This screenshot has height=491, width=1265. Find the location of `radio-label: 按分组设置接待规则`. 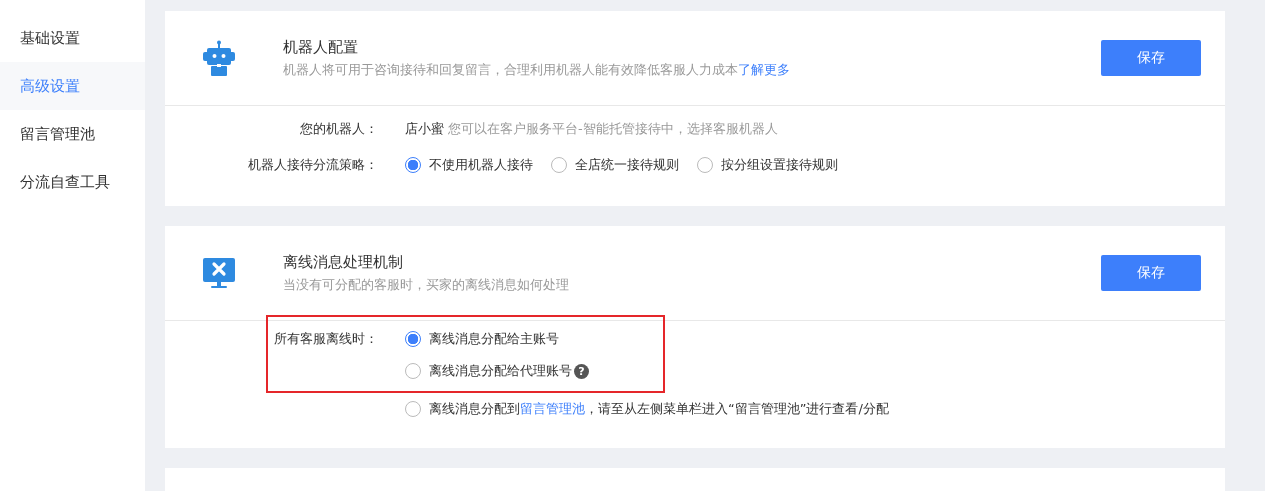

radio-label: 按分组设置接待规则 is located at coordinates (779, 165).